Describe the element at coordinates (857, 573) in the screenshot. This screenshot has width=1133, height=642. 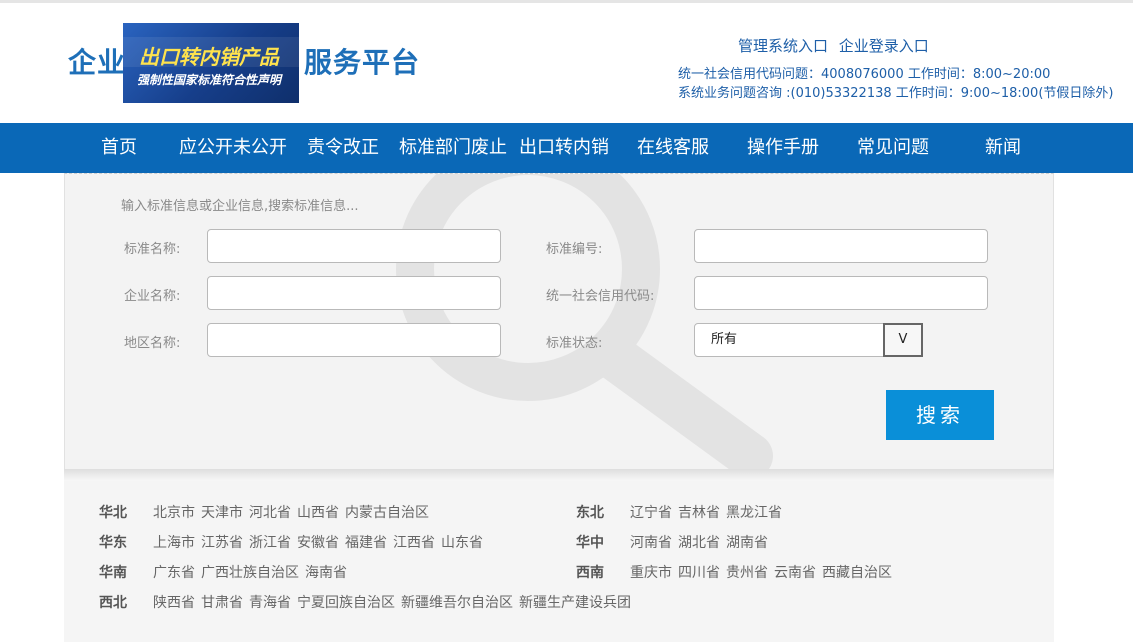
I see `region-link: 西藏自治区` at that location.